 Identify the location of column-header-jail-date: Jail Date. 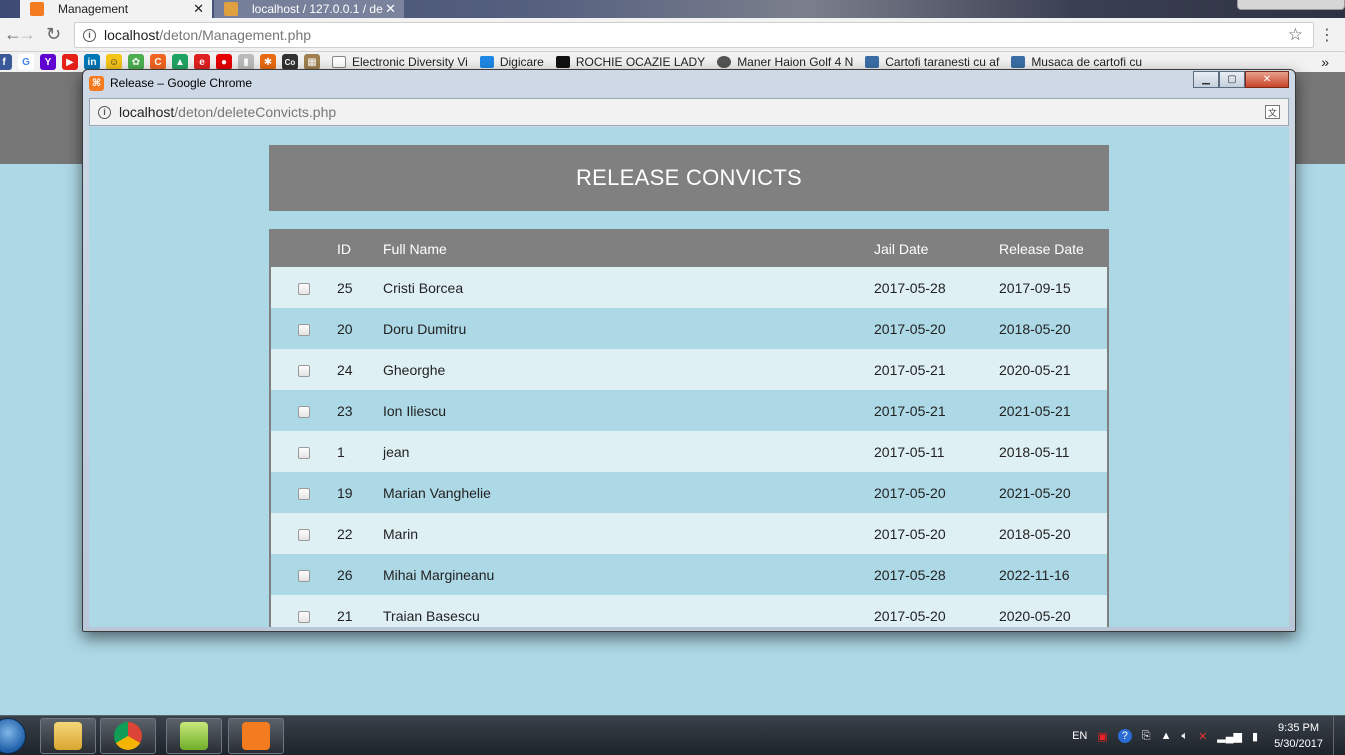
(901, 249).